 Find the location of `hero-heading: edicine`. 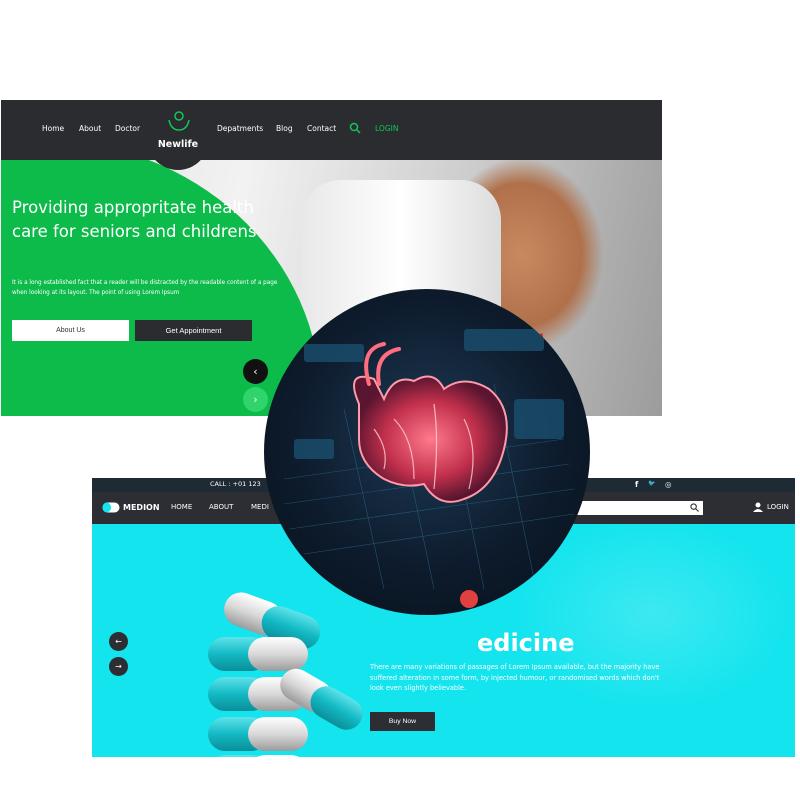

hero-heading: edicine is located at coordinates (526, 643).